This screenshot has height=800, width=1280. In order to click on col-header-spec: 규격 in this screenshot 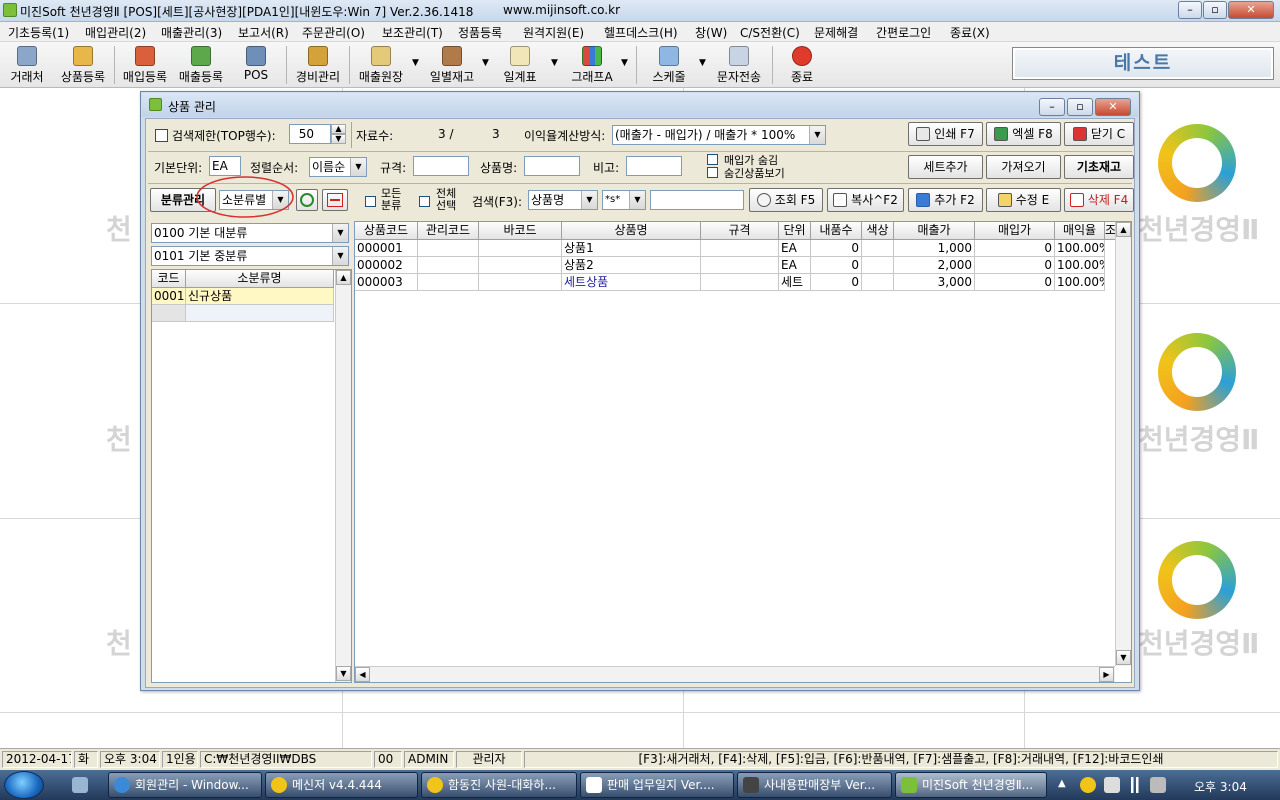, I will do `click(740, 231)`.